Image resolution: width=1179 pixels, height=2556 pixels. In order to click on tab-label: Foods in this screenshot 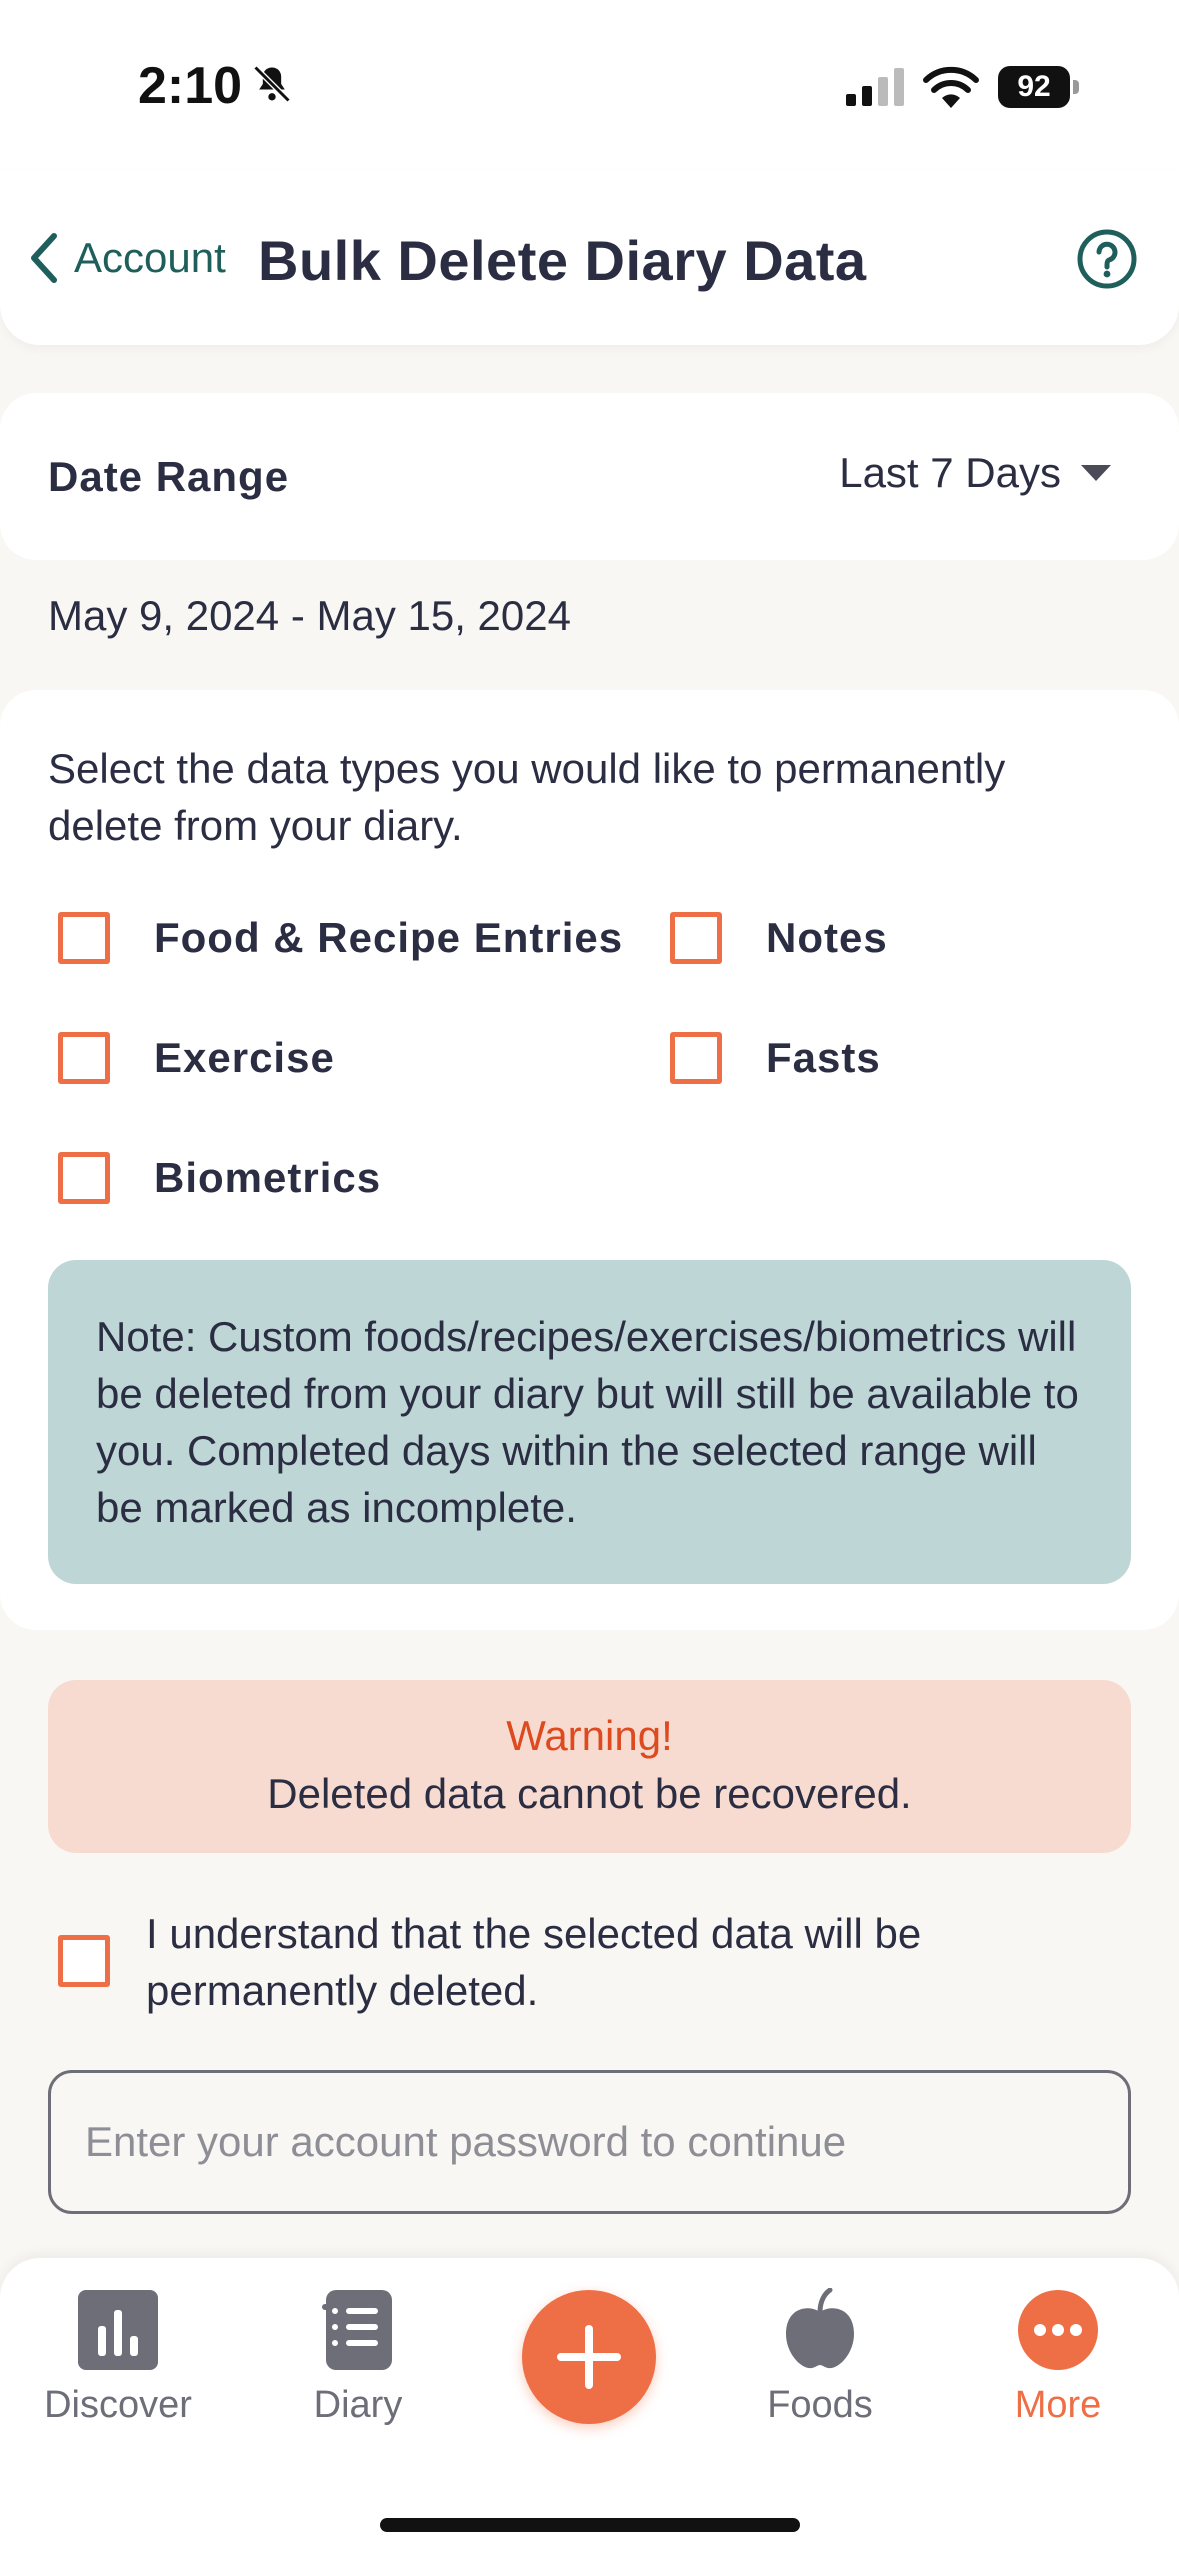, I will do `click(820, 2405)`.